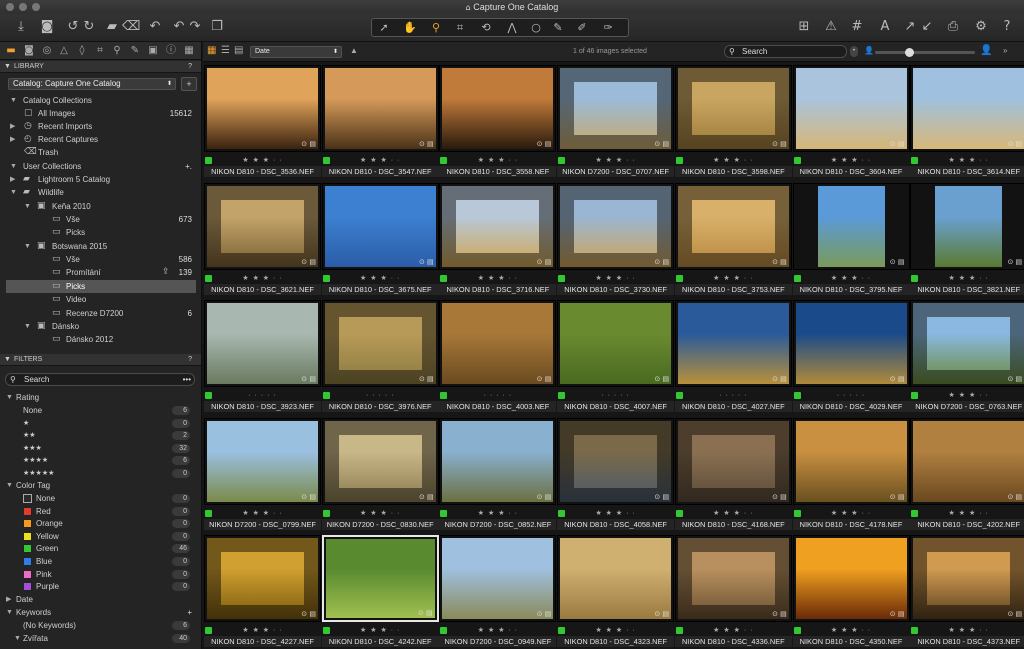 The height and width of the screenshot is (649, 1024). I want to click on metadata-icon: ⓘ, so click(171, 51).